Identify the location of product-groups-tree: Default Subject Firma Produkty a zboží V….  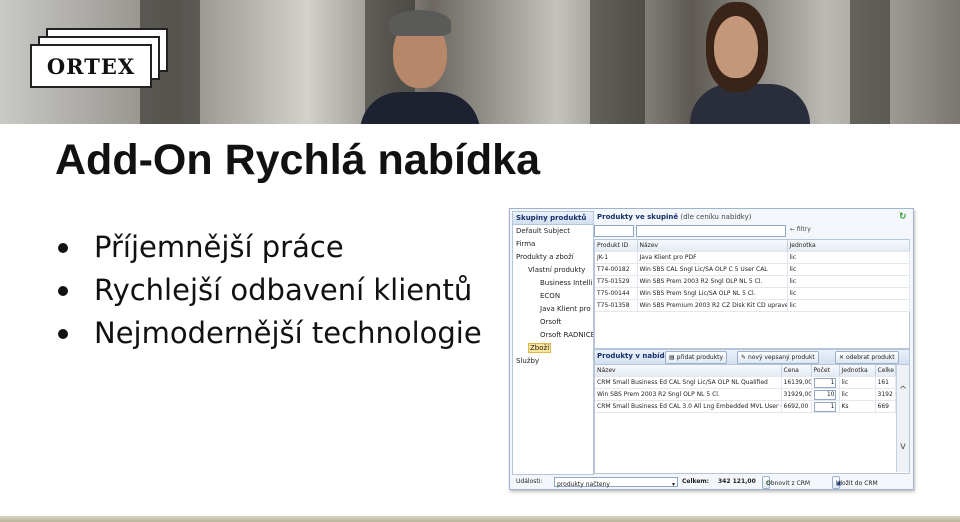
(553, 296).